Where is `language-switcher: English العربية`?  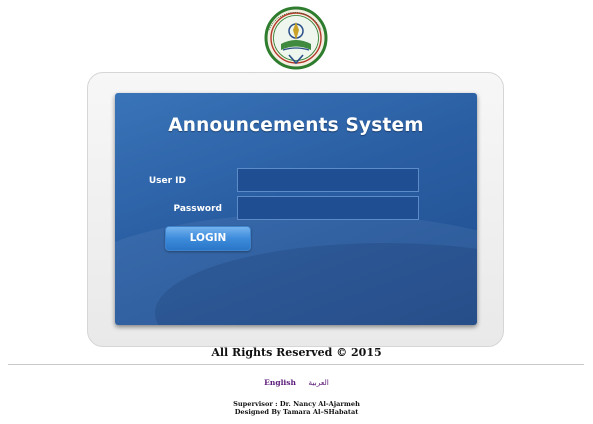
language-switcher: English العربية is located at coordinates (296, 382).